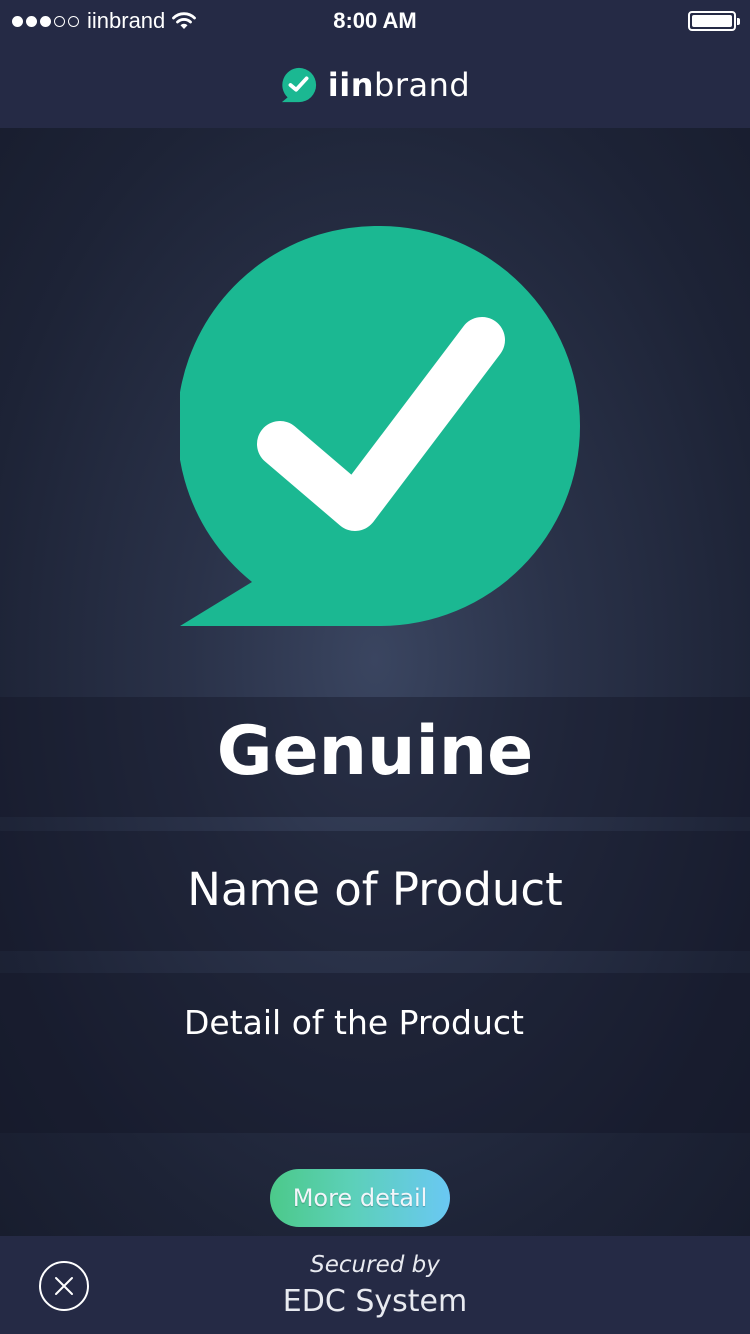 This screenshot has height=1334, width=750. I want to click on brand-name-bold: iin, so click(351, 85).